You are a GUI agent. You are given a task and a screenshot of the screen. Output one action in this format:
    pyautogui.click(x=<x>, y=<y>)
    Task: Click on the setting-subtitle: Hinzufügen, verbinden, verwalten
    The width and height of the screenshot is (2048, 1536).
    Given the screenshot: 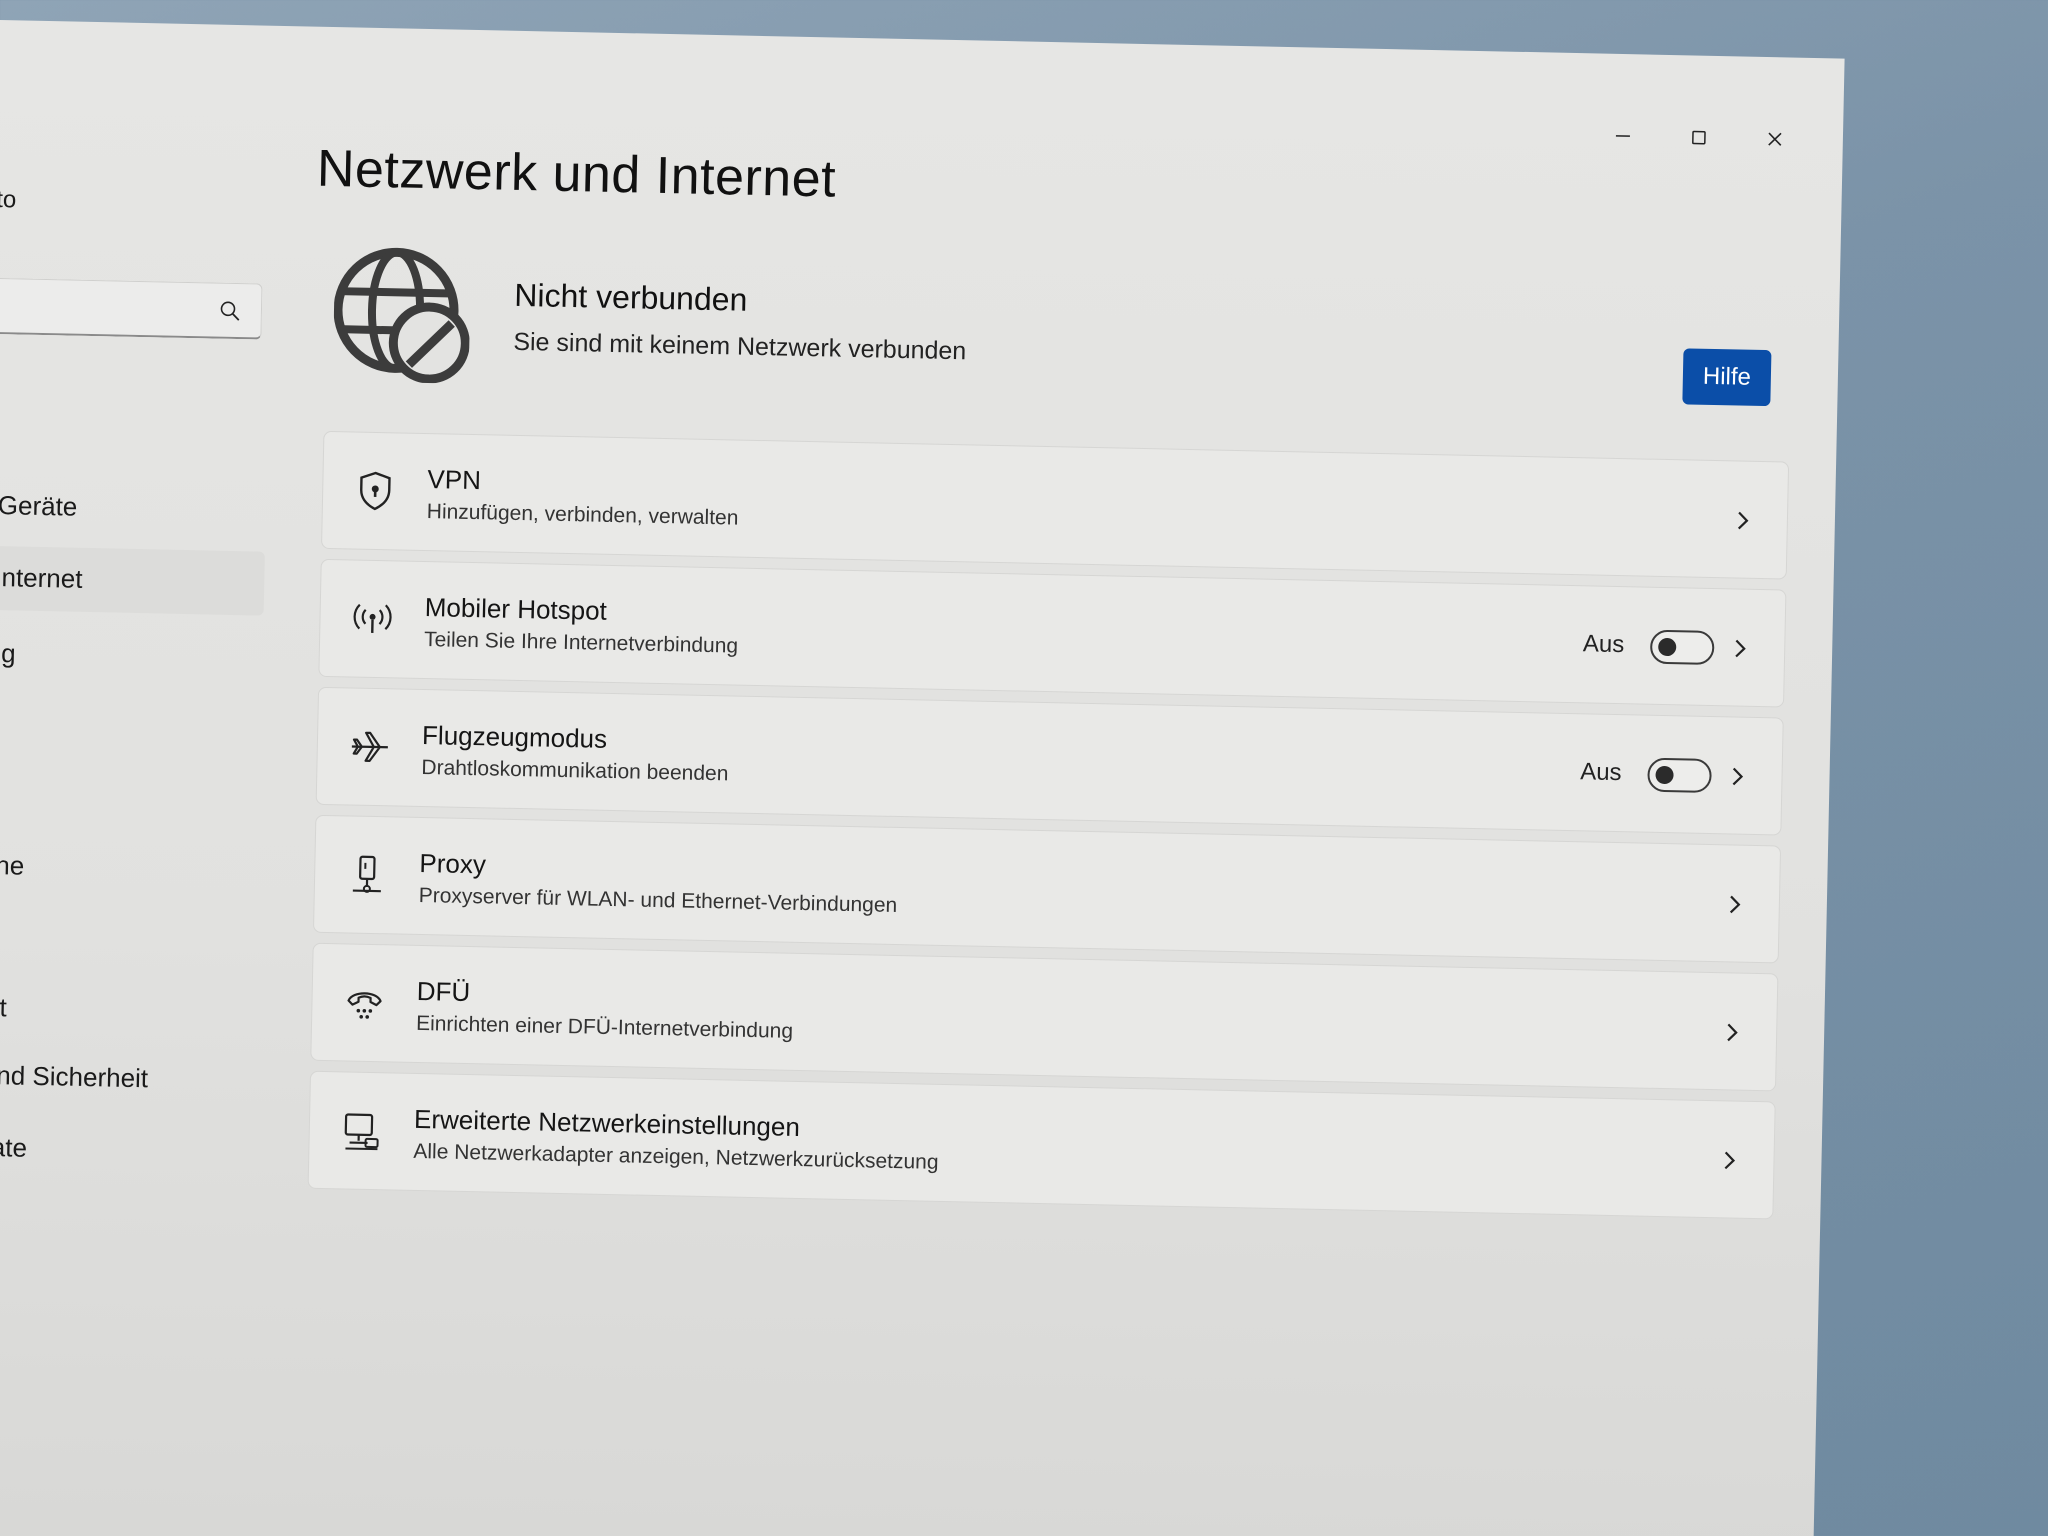 What is the action you would take?
    pyautogui.click(x=582, y=515)
    